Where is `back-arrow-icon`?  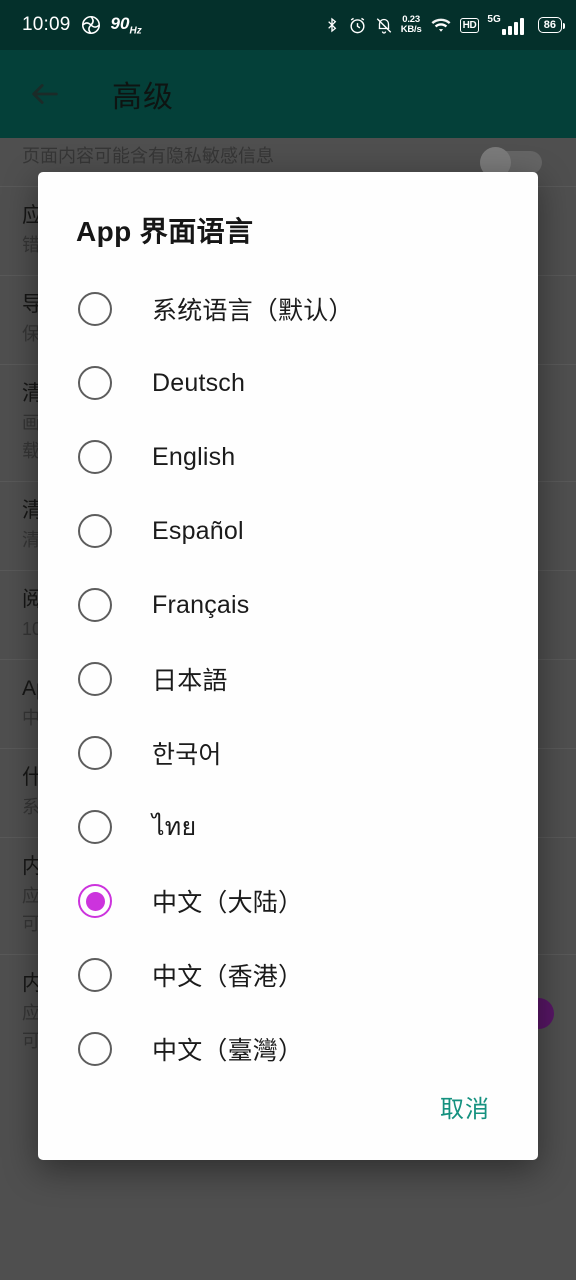
back-arrow-icon is located at coordinates (45, 94).